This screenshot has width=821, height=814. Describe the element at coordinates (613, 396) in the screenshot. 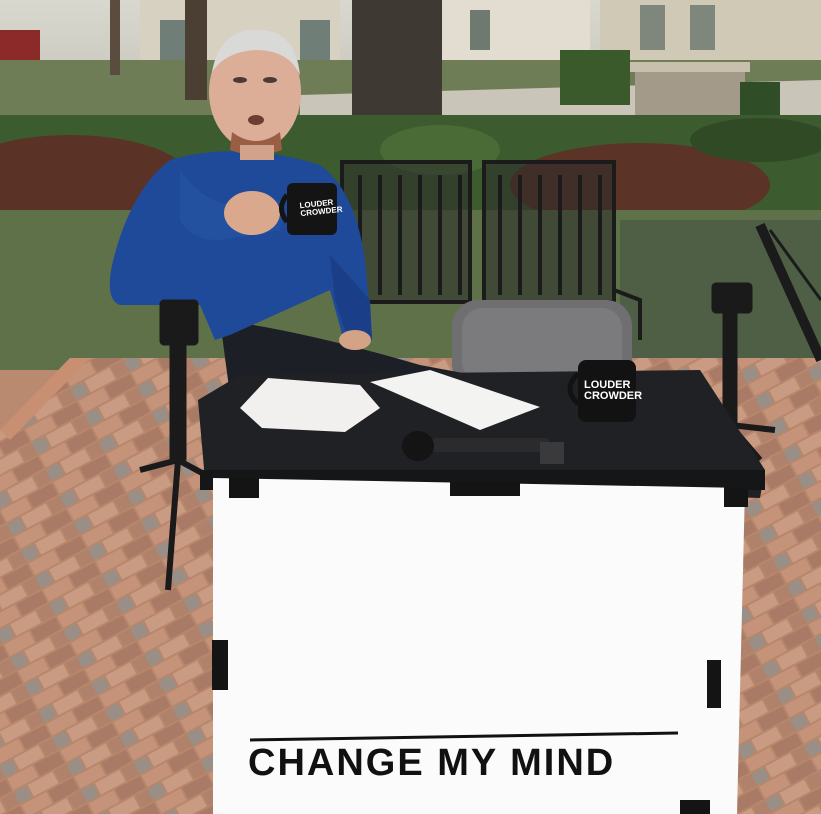

I see `desk-mug-line-2: CROWDER` at that location.